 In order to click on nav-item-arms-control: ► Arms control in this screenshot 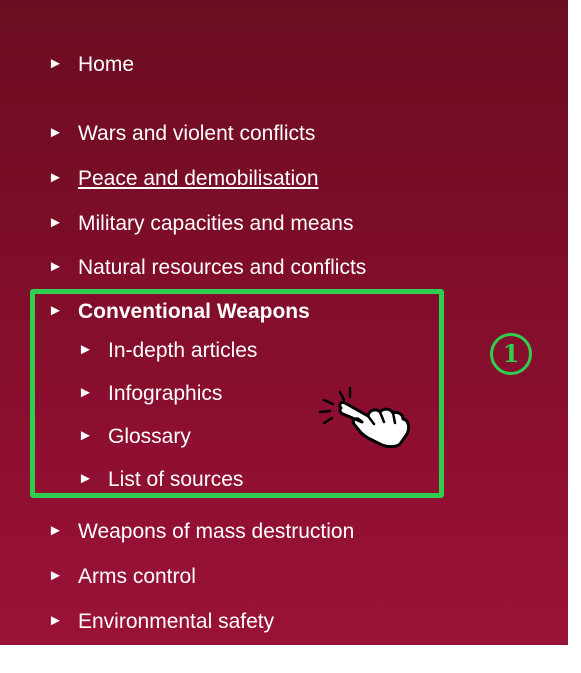, I will do `click(122, 577)`.